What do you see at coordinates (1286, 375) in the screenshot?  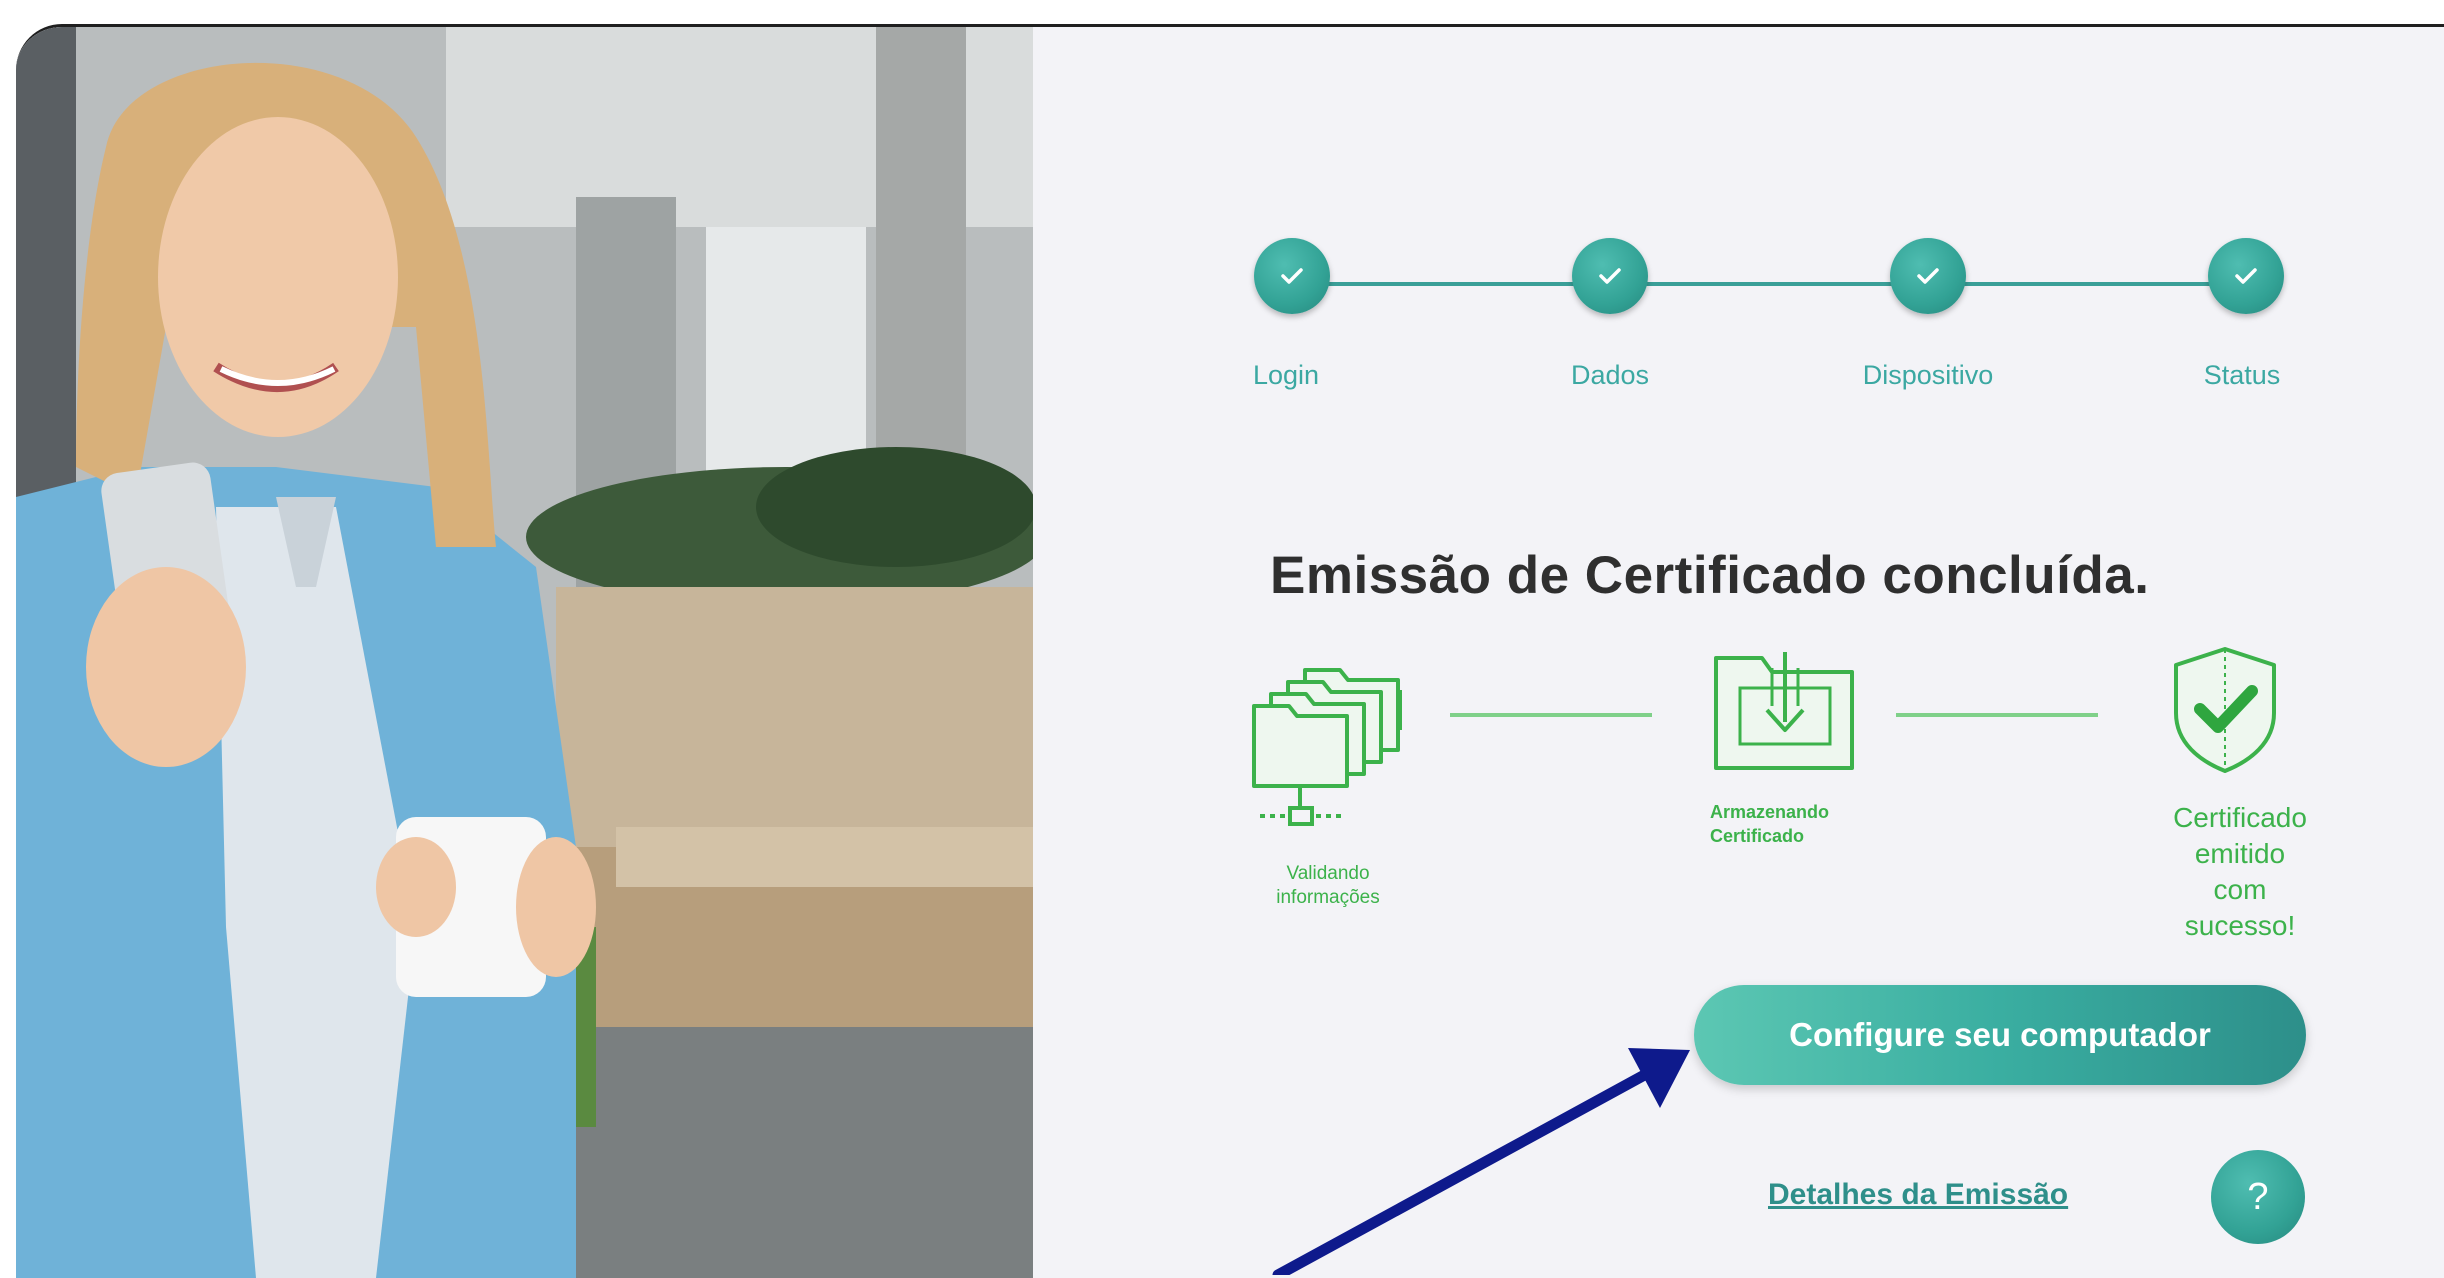 I see `step-label-login: Login` at bounding box center [1286, 375].